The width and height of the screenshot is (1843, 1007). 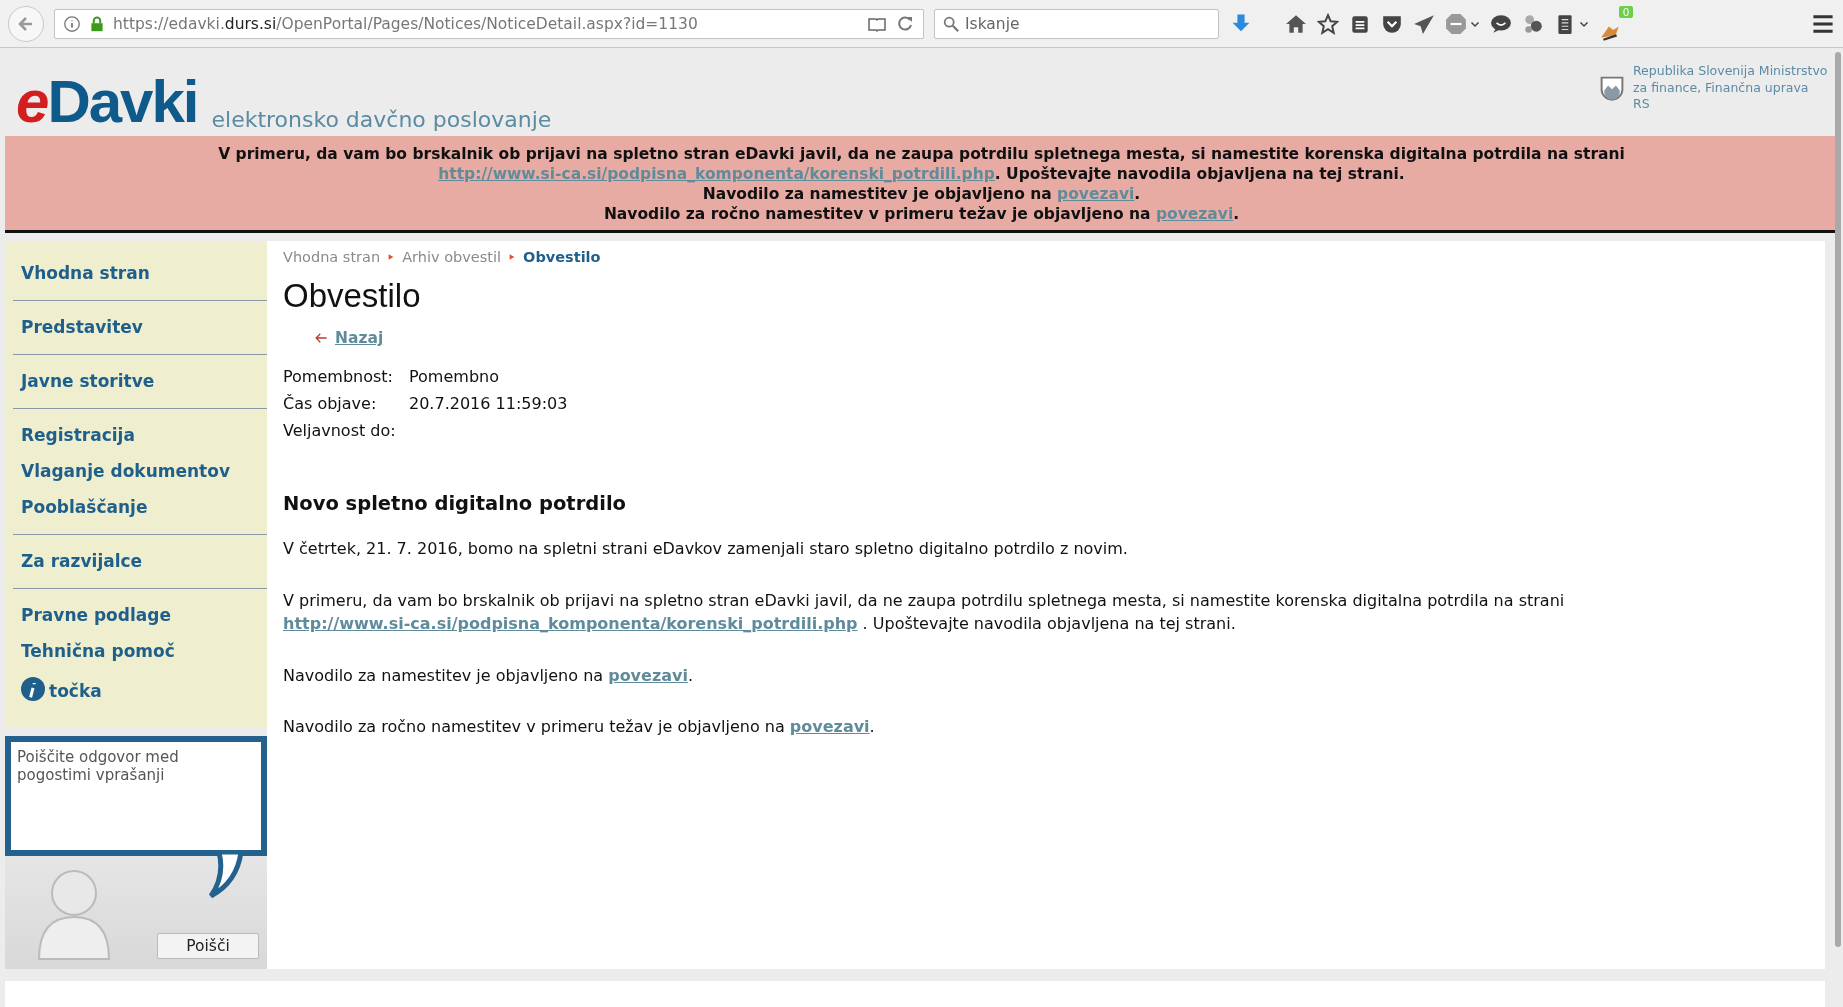 What do you see at coordinates (1731, 87) in the screenshot?
I see `ministry-text: Republika Slovenija Ministrstvo za finance, Finančna uprava RS` at bounding box center [1731, 87].